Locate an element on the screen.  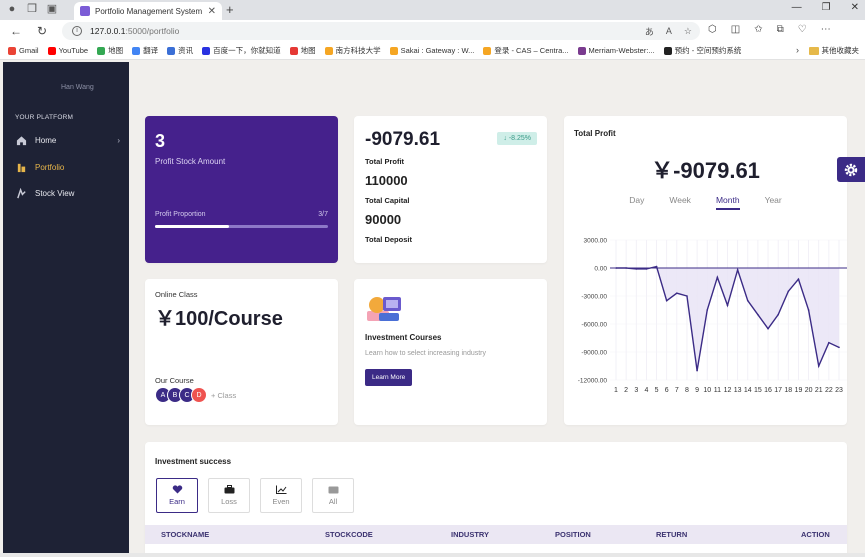
bookmark-label: YouTube is located at coordinates (73, 50).